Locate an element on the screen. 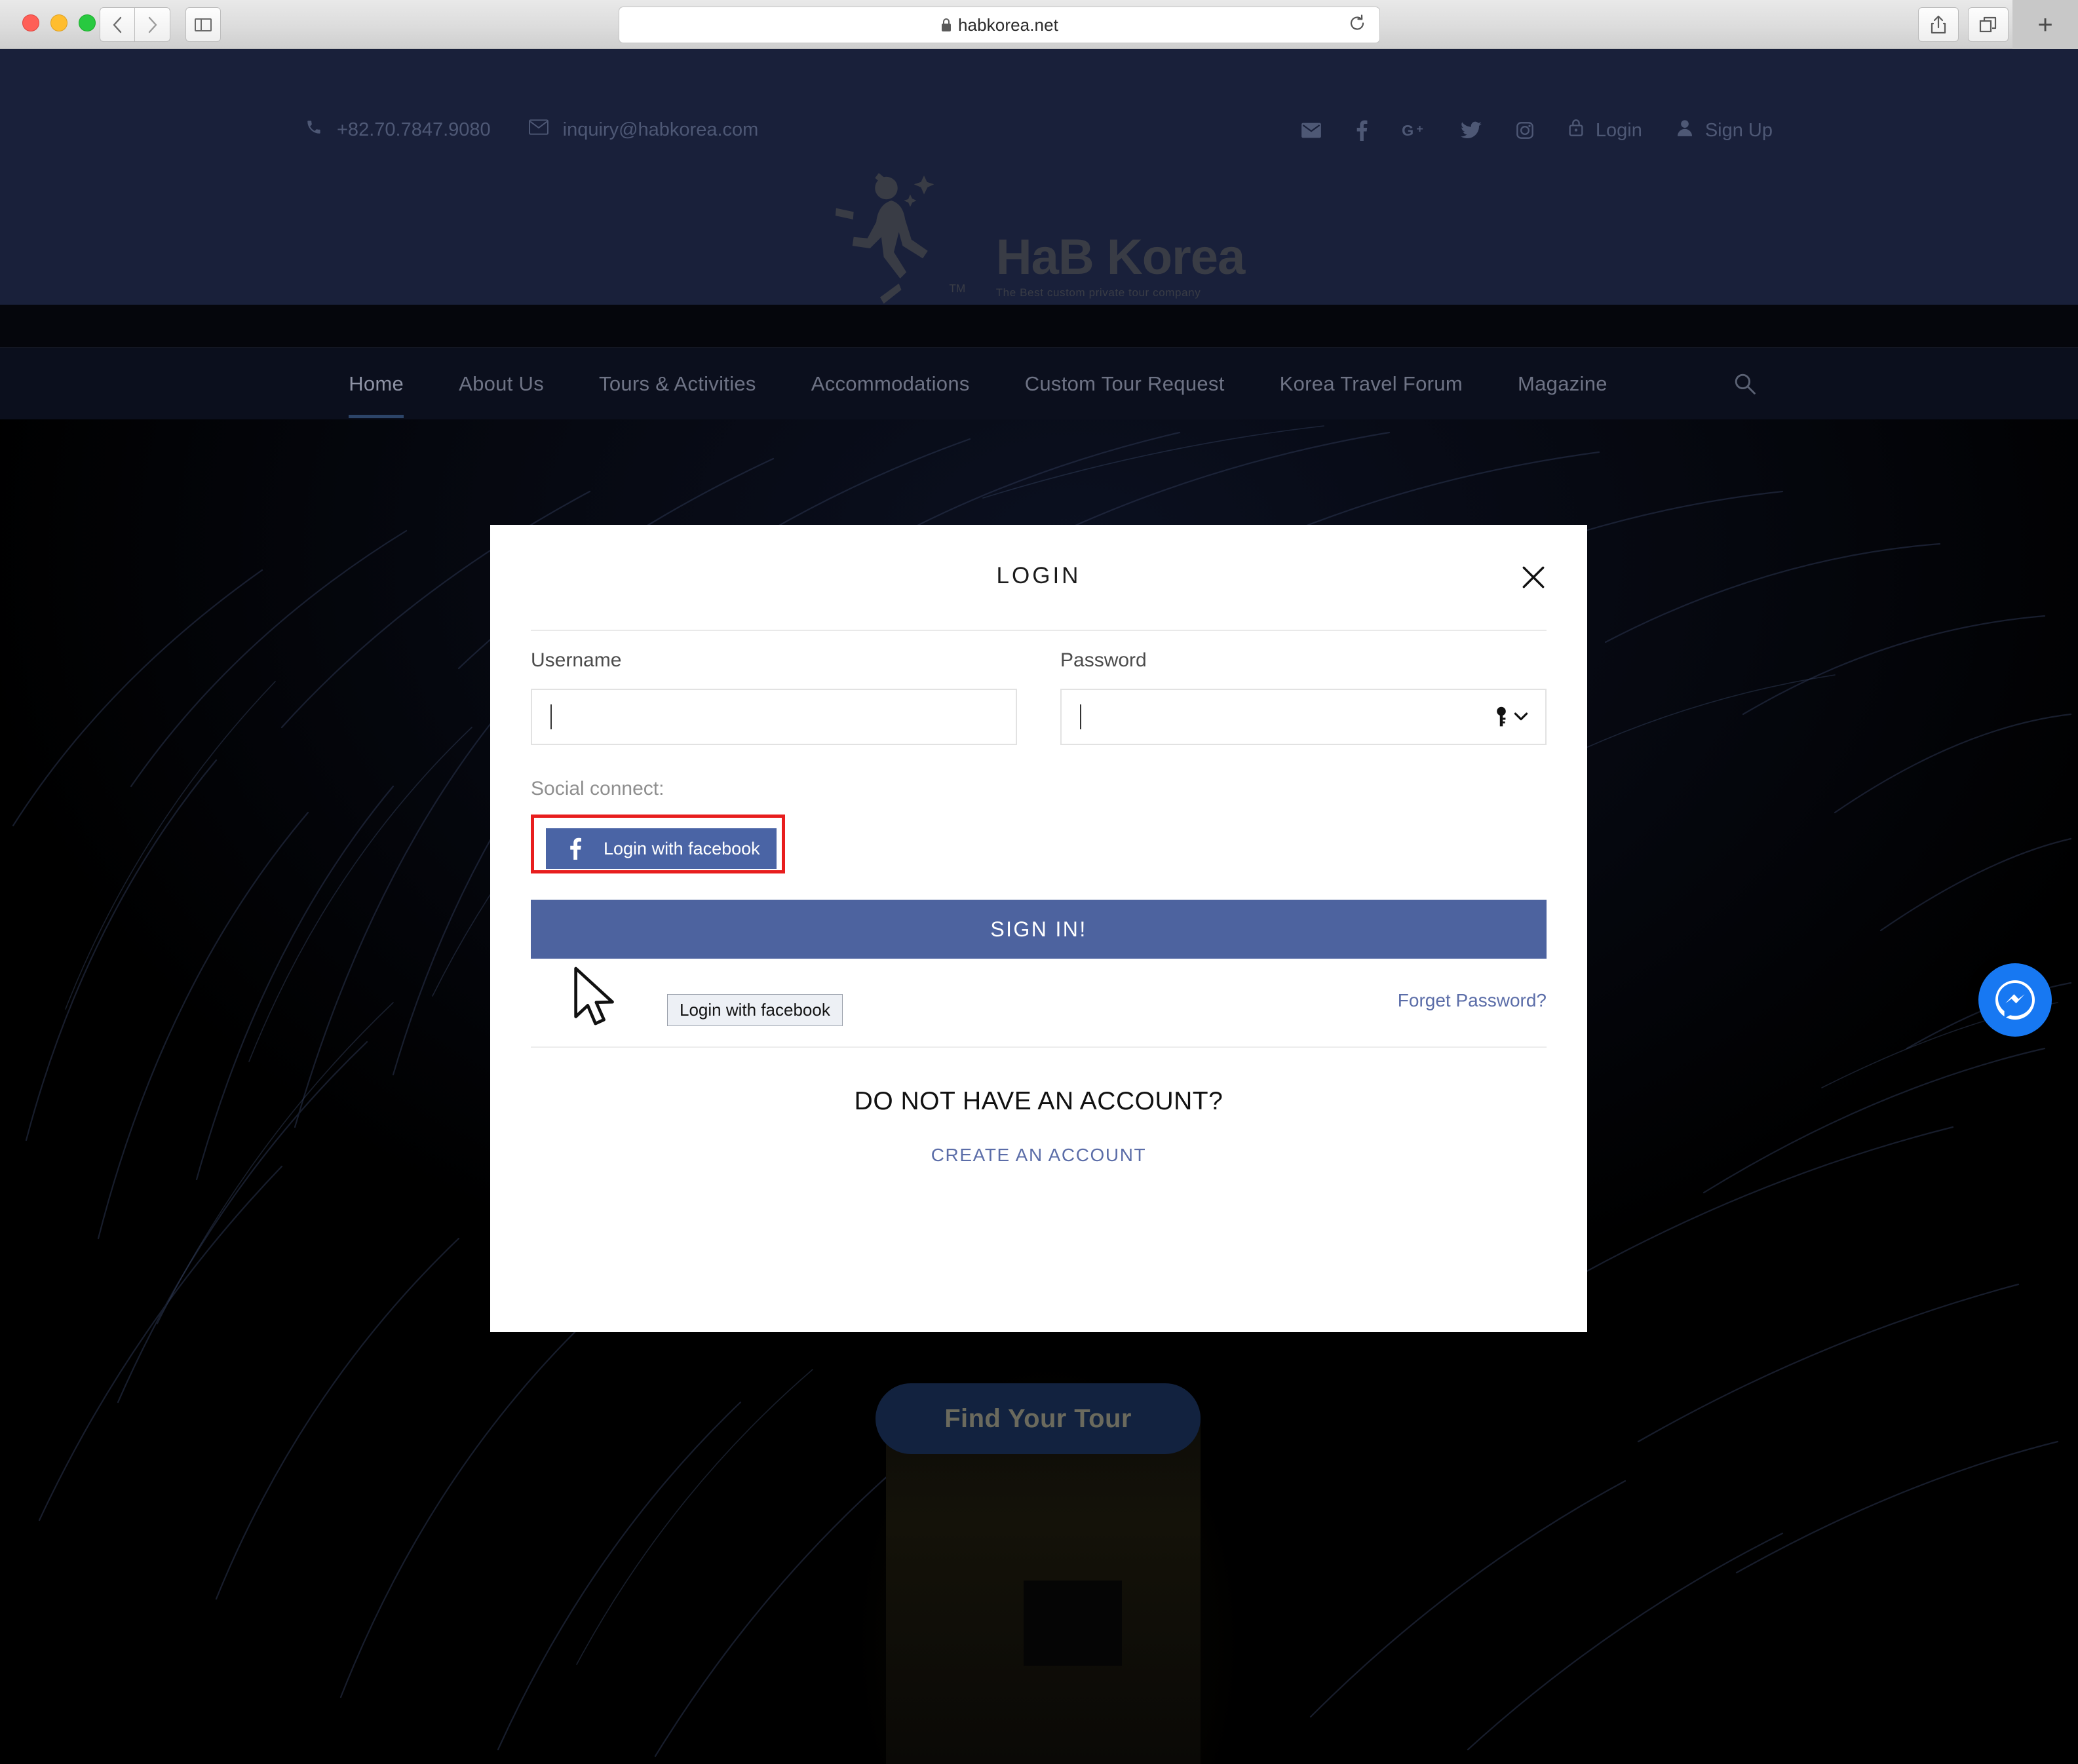 The height and width of the screenshot is (1764, 2078). header-contact-info: +82.70.7847.9080 inquiry@habkorea.com is located at coordinates (531, 130).